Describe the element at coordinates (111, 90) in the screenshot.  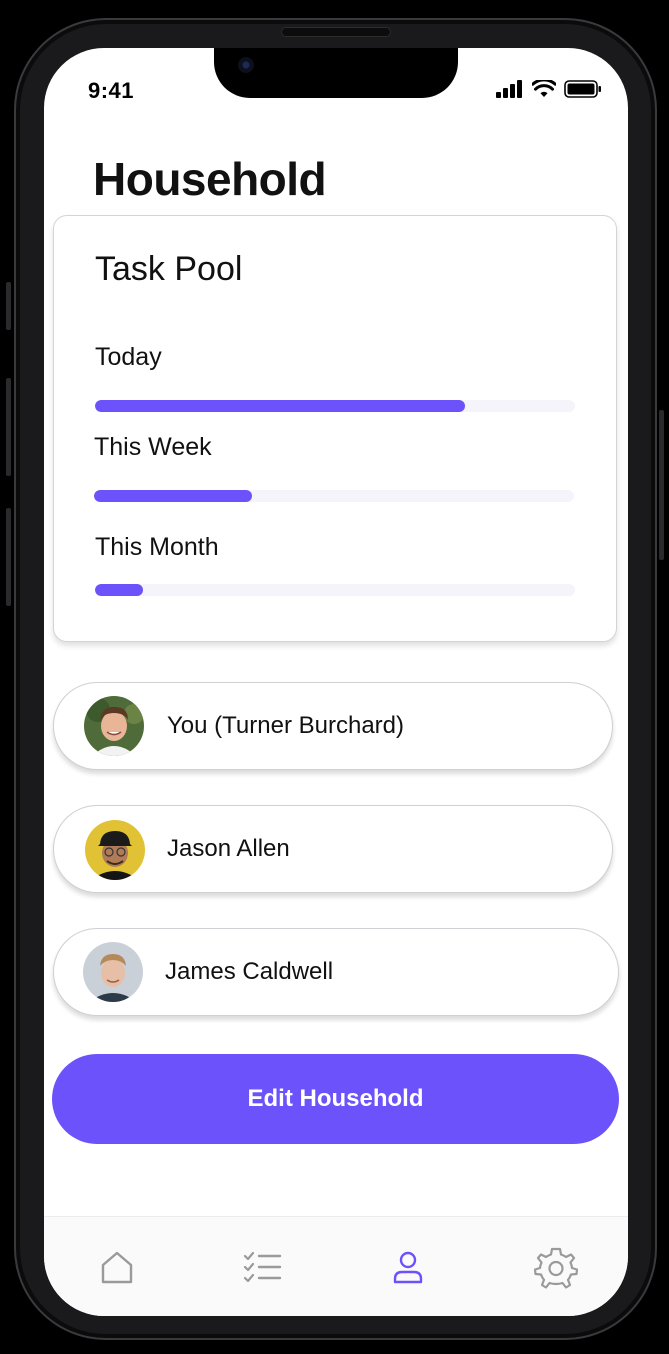
I see `status-time: 9:41` at that location.